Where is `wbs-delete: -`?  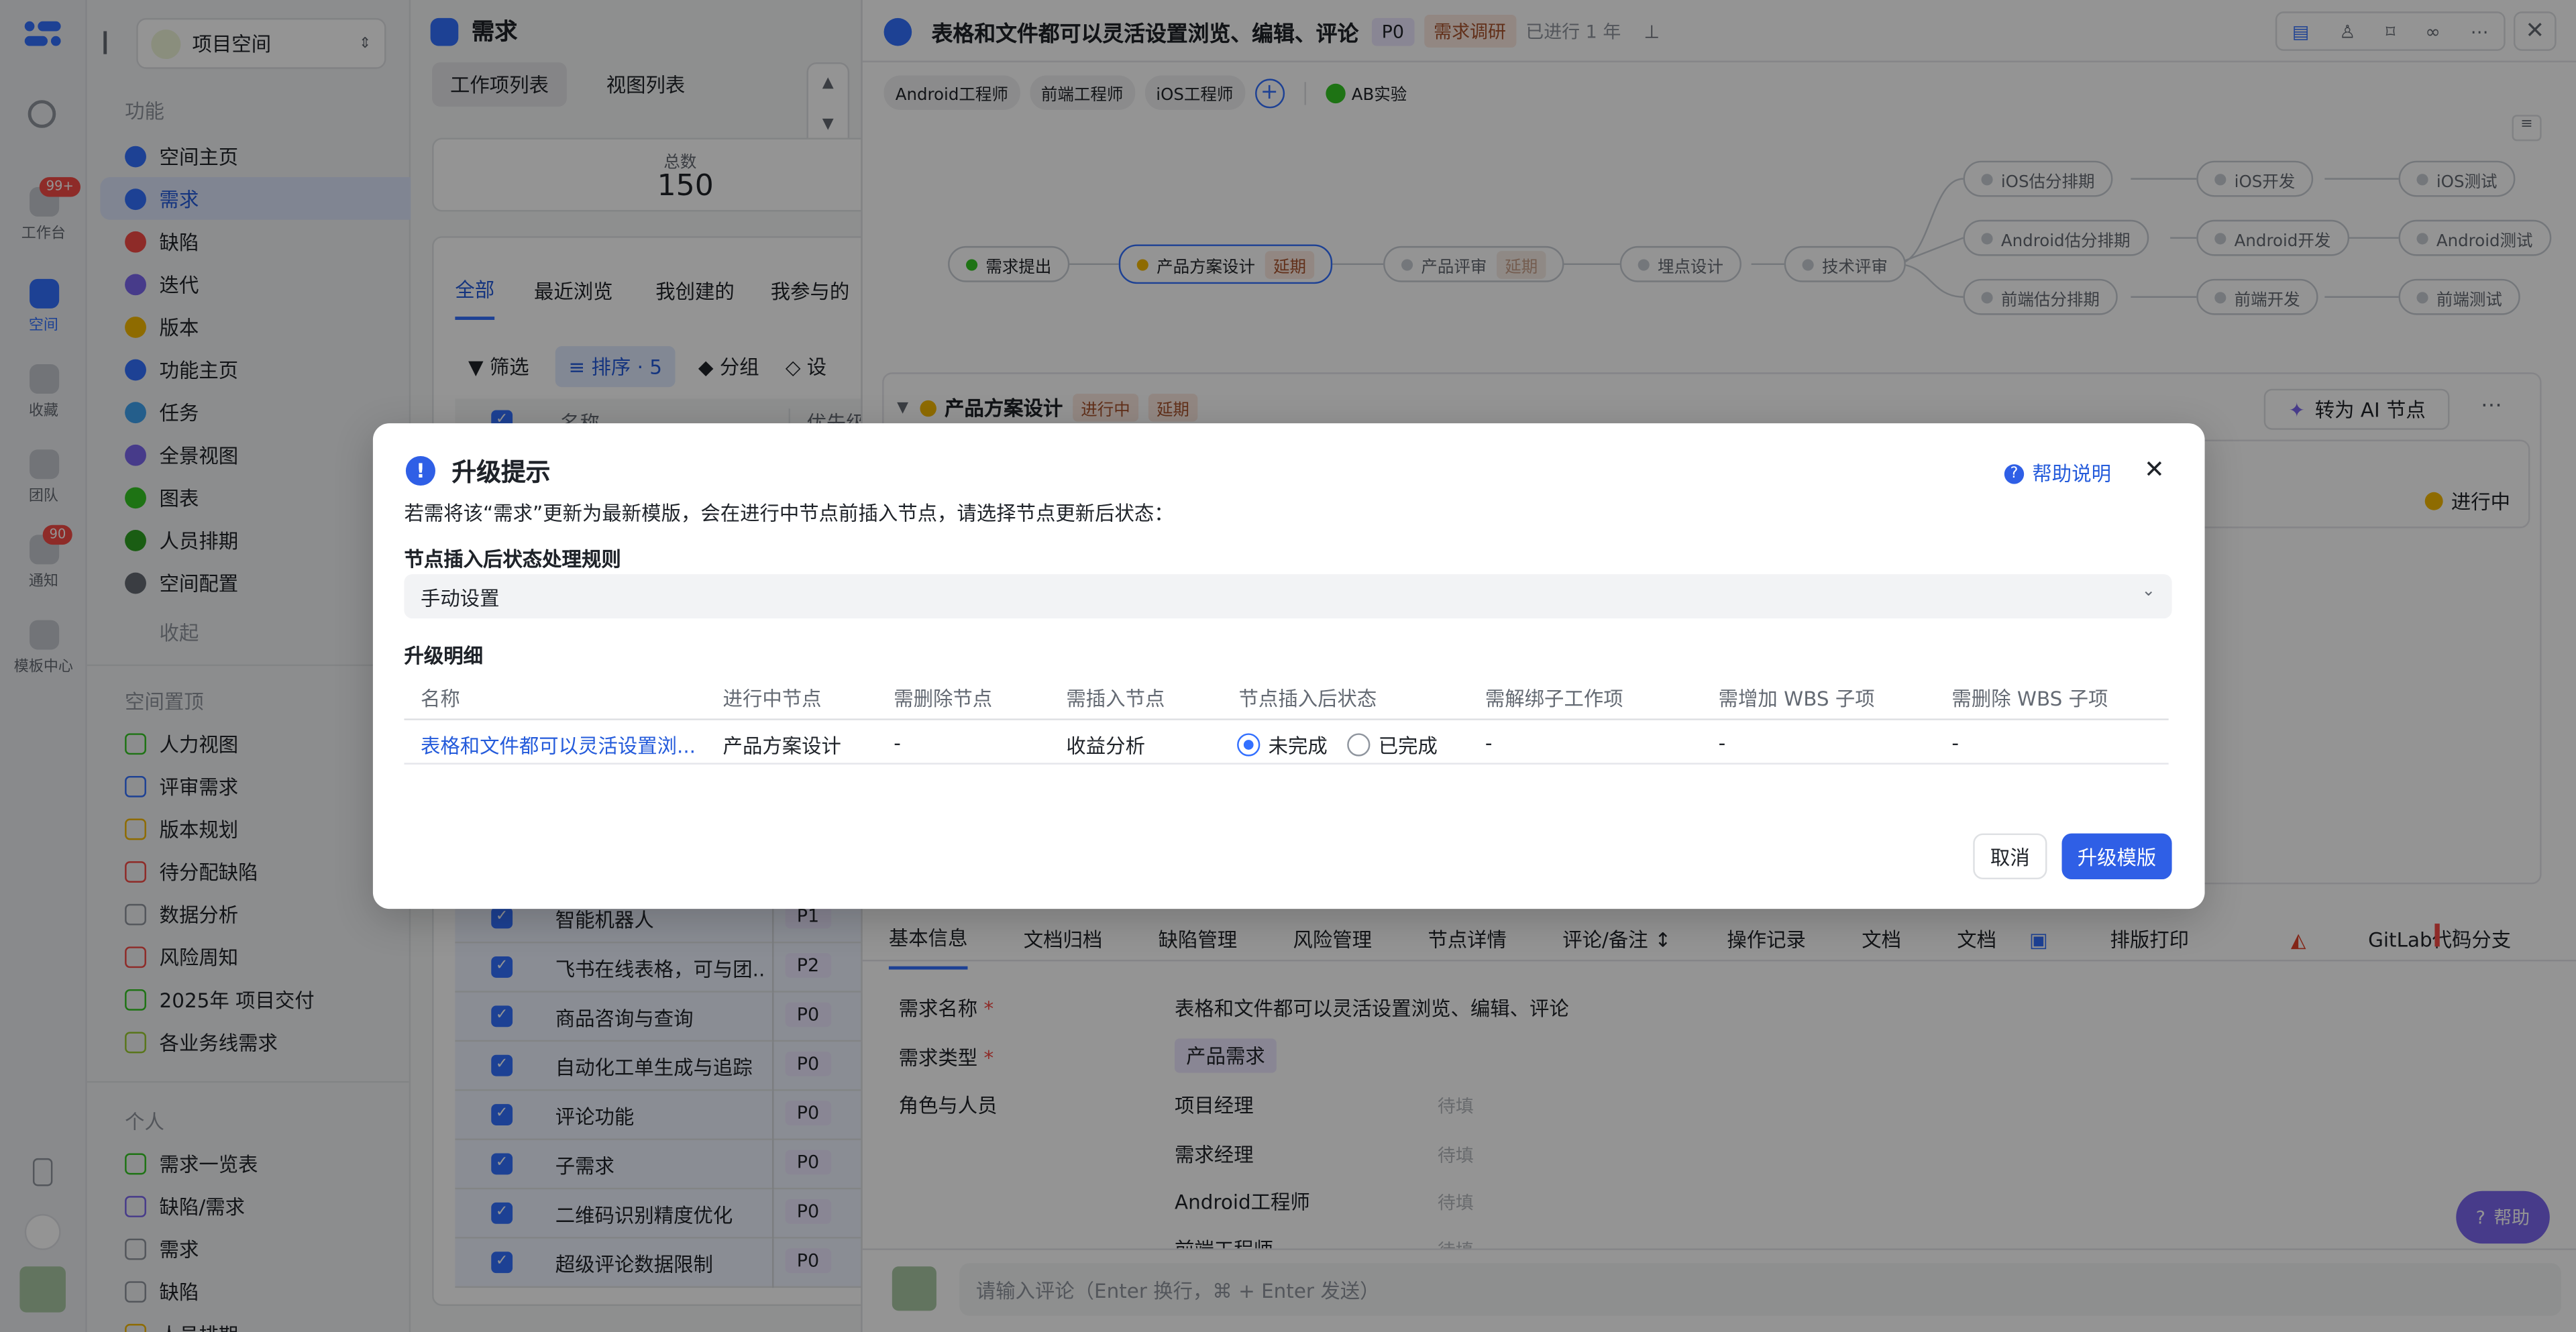 wbs-delete: - is located at coordinates (1955, 743).